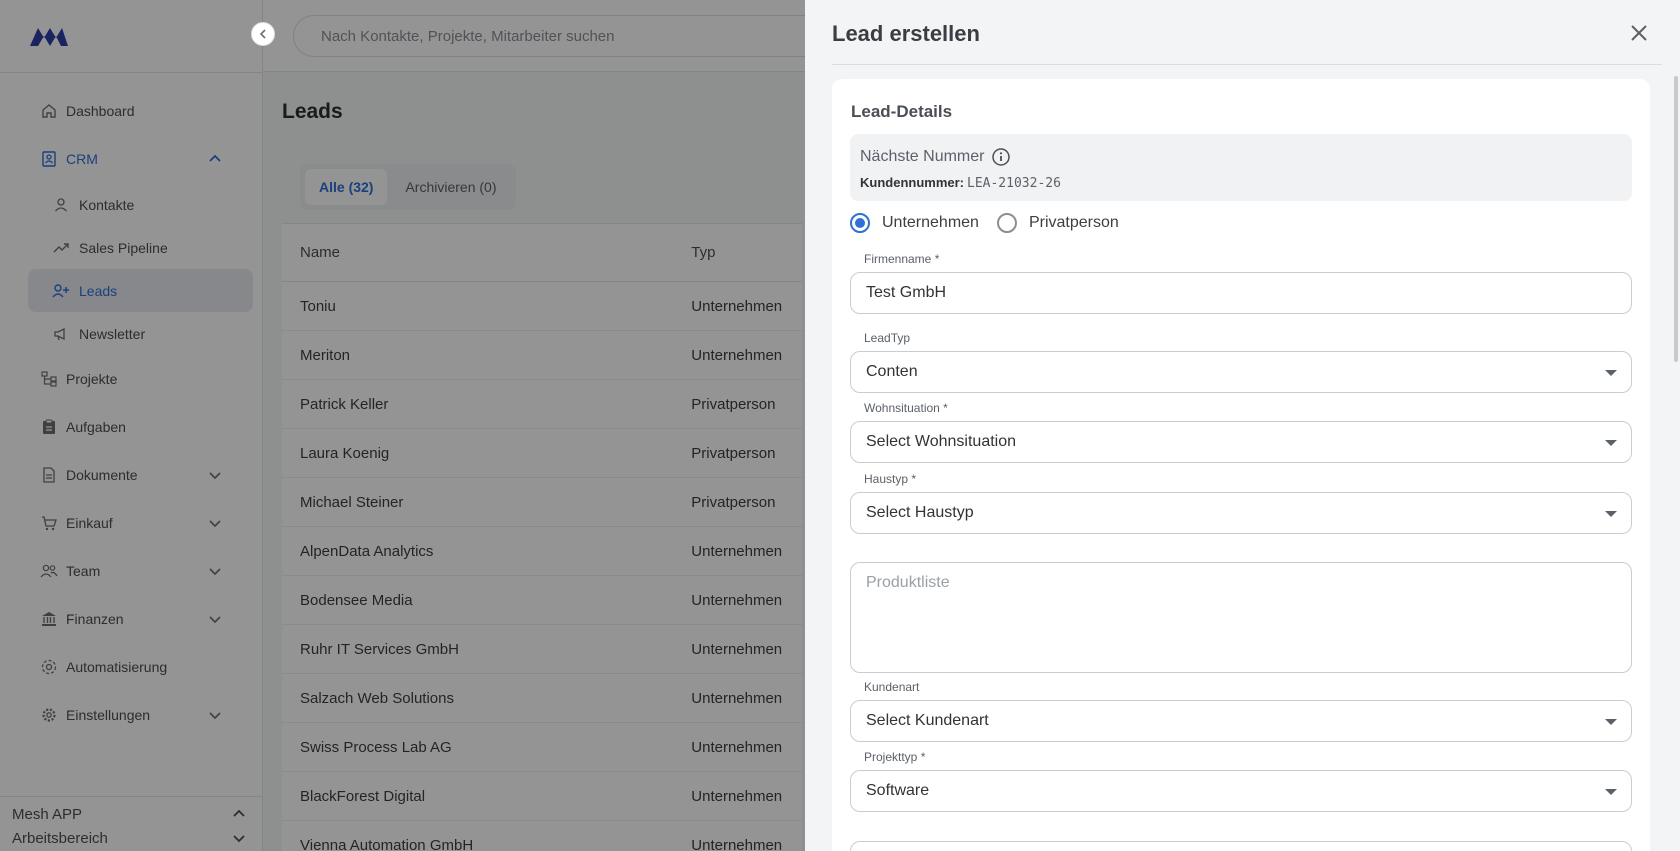  What do you see at coordinates (922, 156) in the screenshot?
I see `next-number-text: Nächste Nummer` at bounding box center [922, 156].